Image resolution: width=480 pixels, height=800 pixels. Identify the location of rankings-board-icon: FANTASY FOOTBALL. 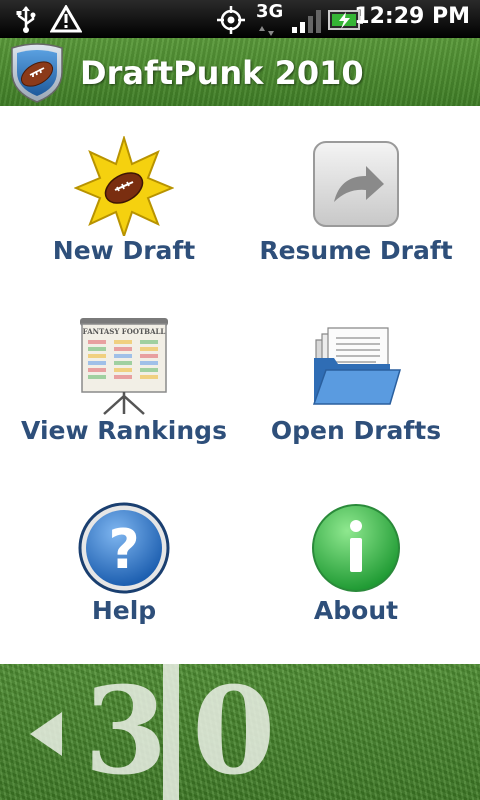
(124, 366).